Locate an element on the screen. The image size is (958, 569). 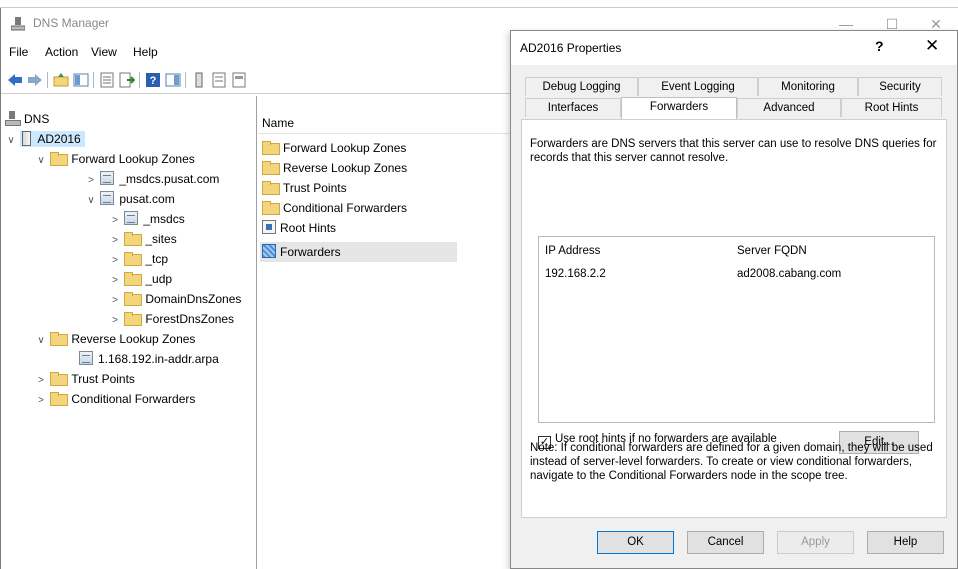
forwarder-fqdn: ad2008.cabang.com is located at coordinates (789, 274).